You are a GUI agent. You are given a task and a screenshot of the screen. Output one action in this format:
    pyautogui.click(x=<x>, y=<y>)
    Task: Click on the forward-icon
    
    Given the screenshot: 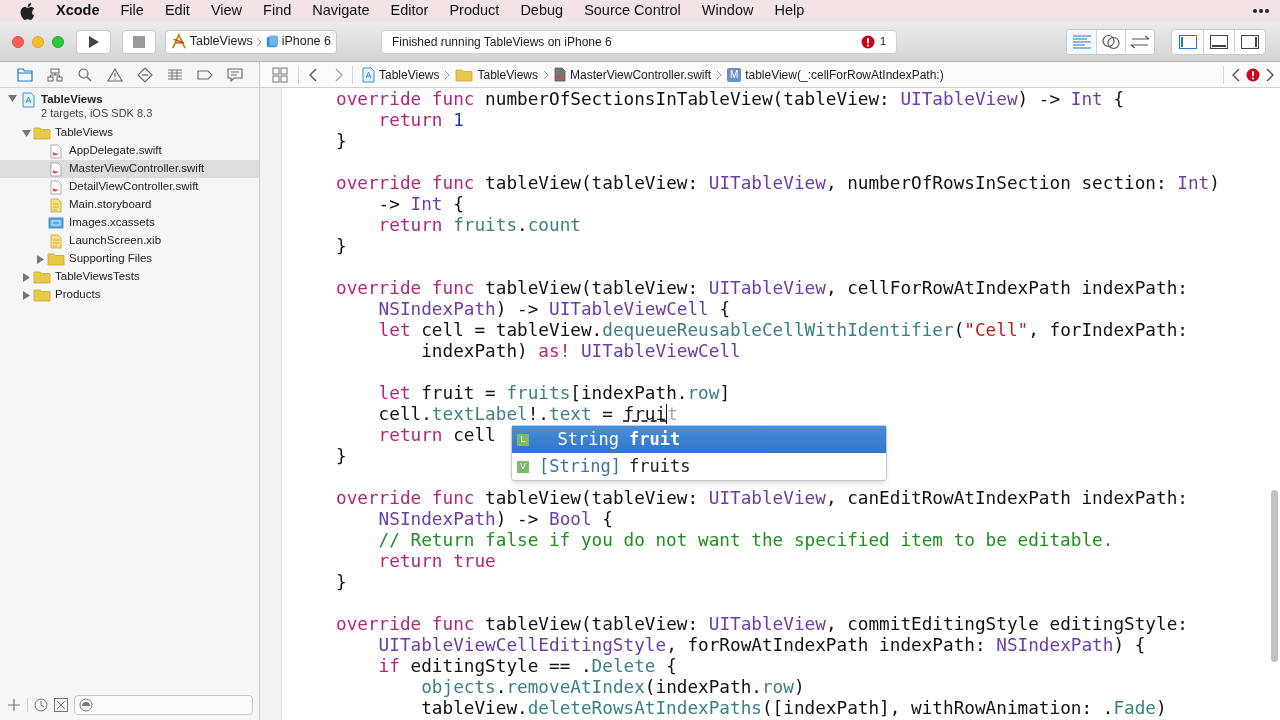 What is the action you would take?
    pyautogui.click(x=339, y=74)
    